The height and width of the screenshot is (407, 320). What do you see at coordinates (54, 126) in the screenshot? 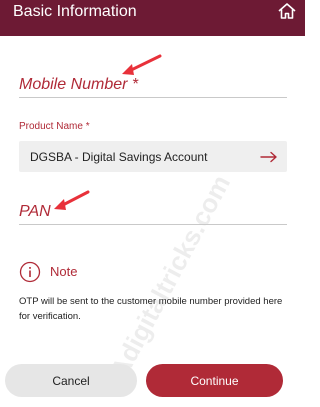
I see `product-name-label: Product Name *` at bounding box center [54, 126].